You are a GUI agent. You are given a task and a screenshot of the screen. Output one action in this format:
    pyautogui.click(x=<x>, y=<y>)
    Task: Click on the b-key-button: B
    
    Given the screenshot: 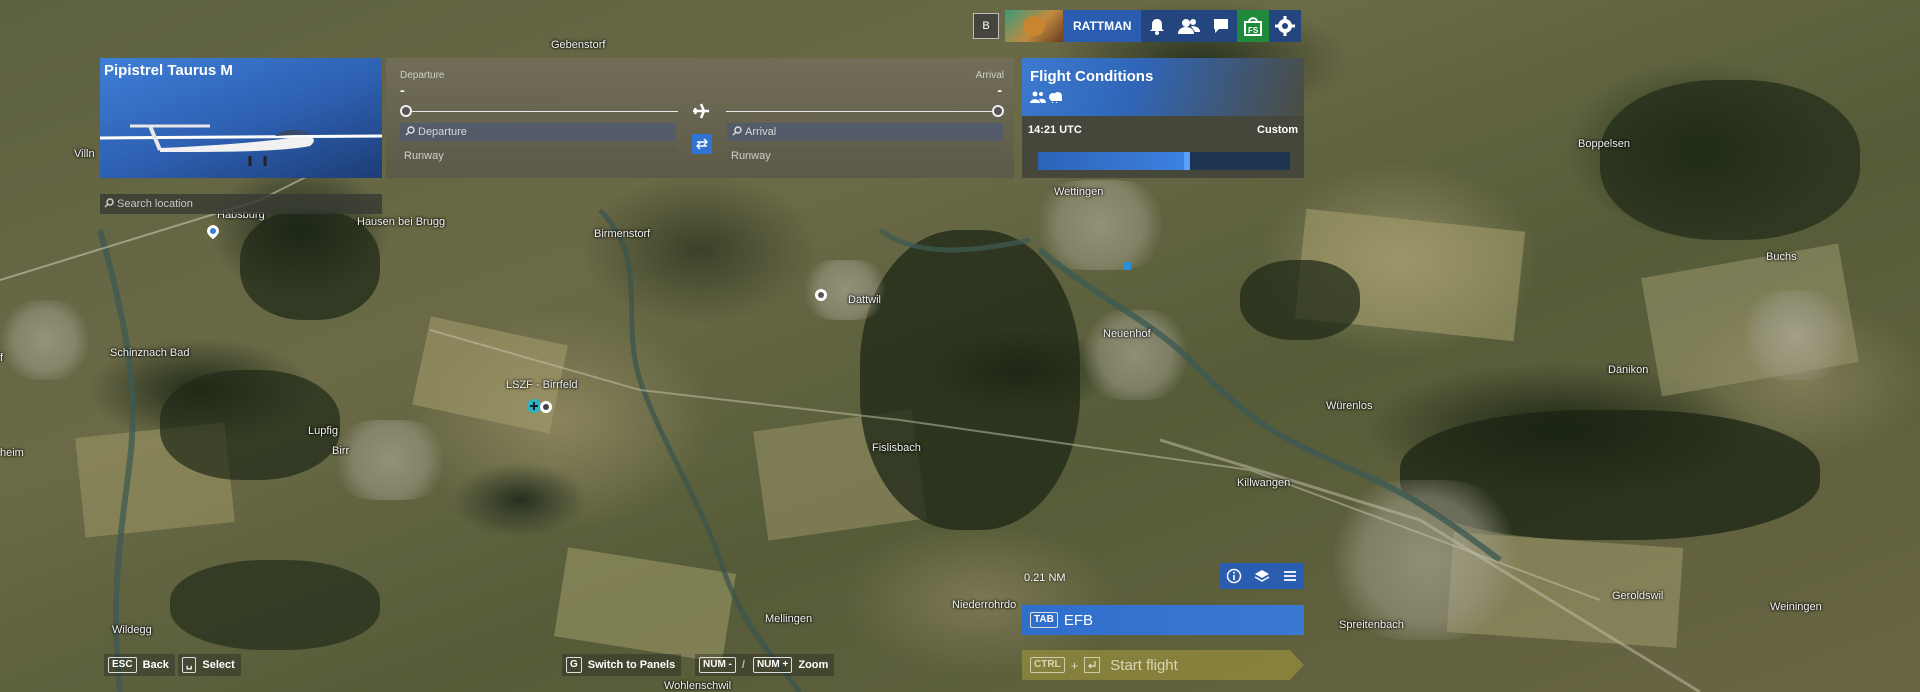 What is the action you would take?
    pyautogui.click(x=986, y=26)
    